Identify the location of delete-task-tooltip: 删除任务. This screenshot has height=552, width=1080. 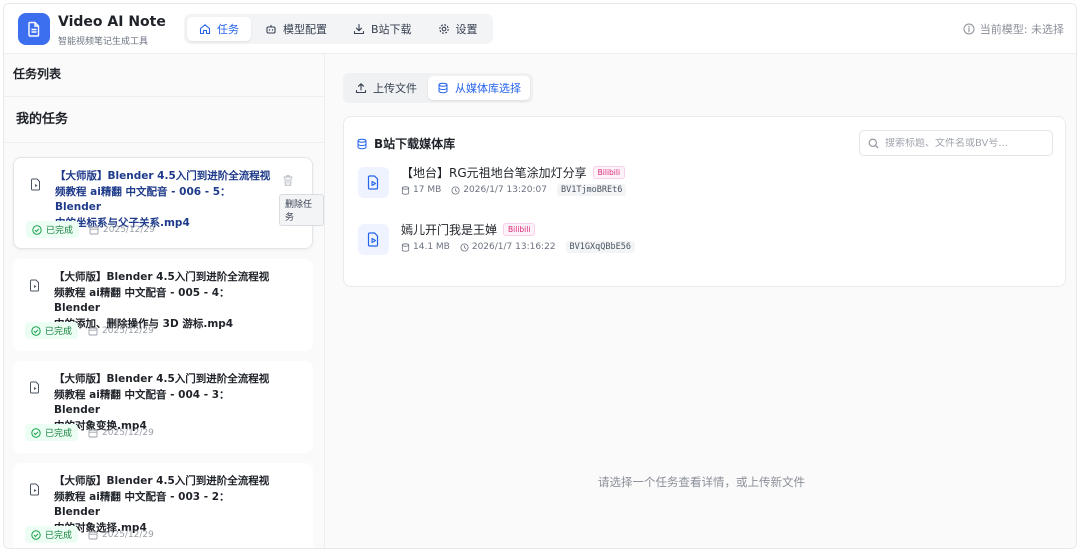
(301, 210).